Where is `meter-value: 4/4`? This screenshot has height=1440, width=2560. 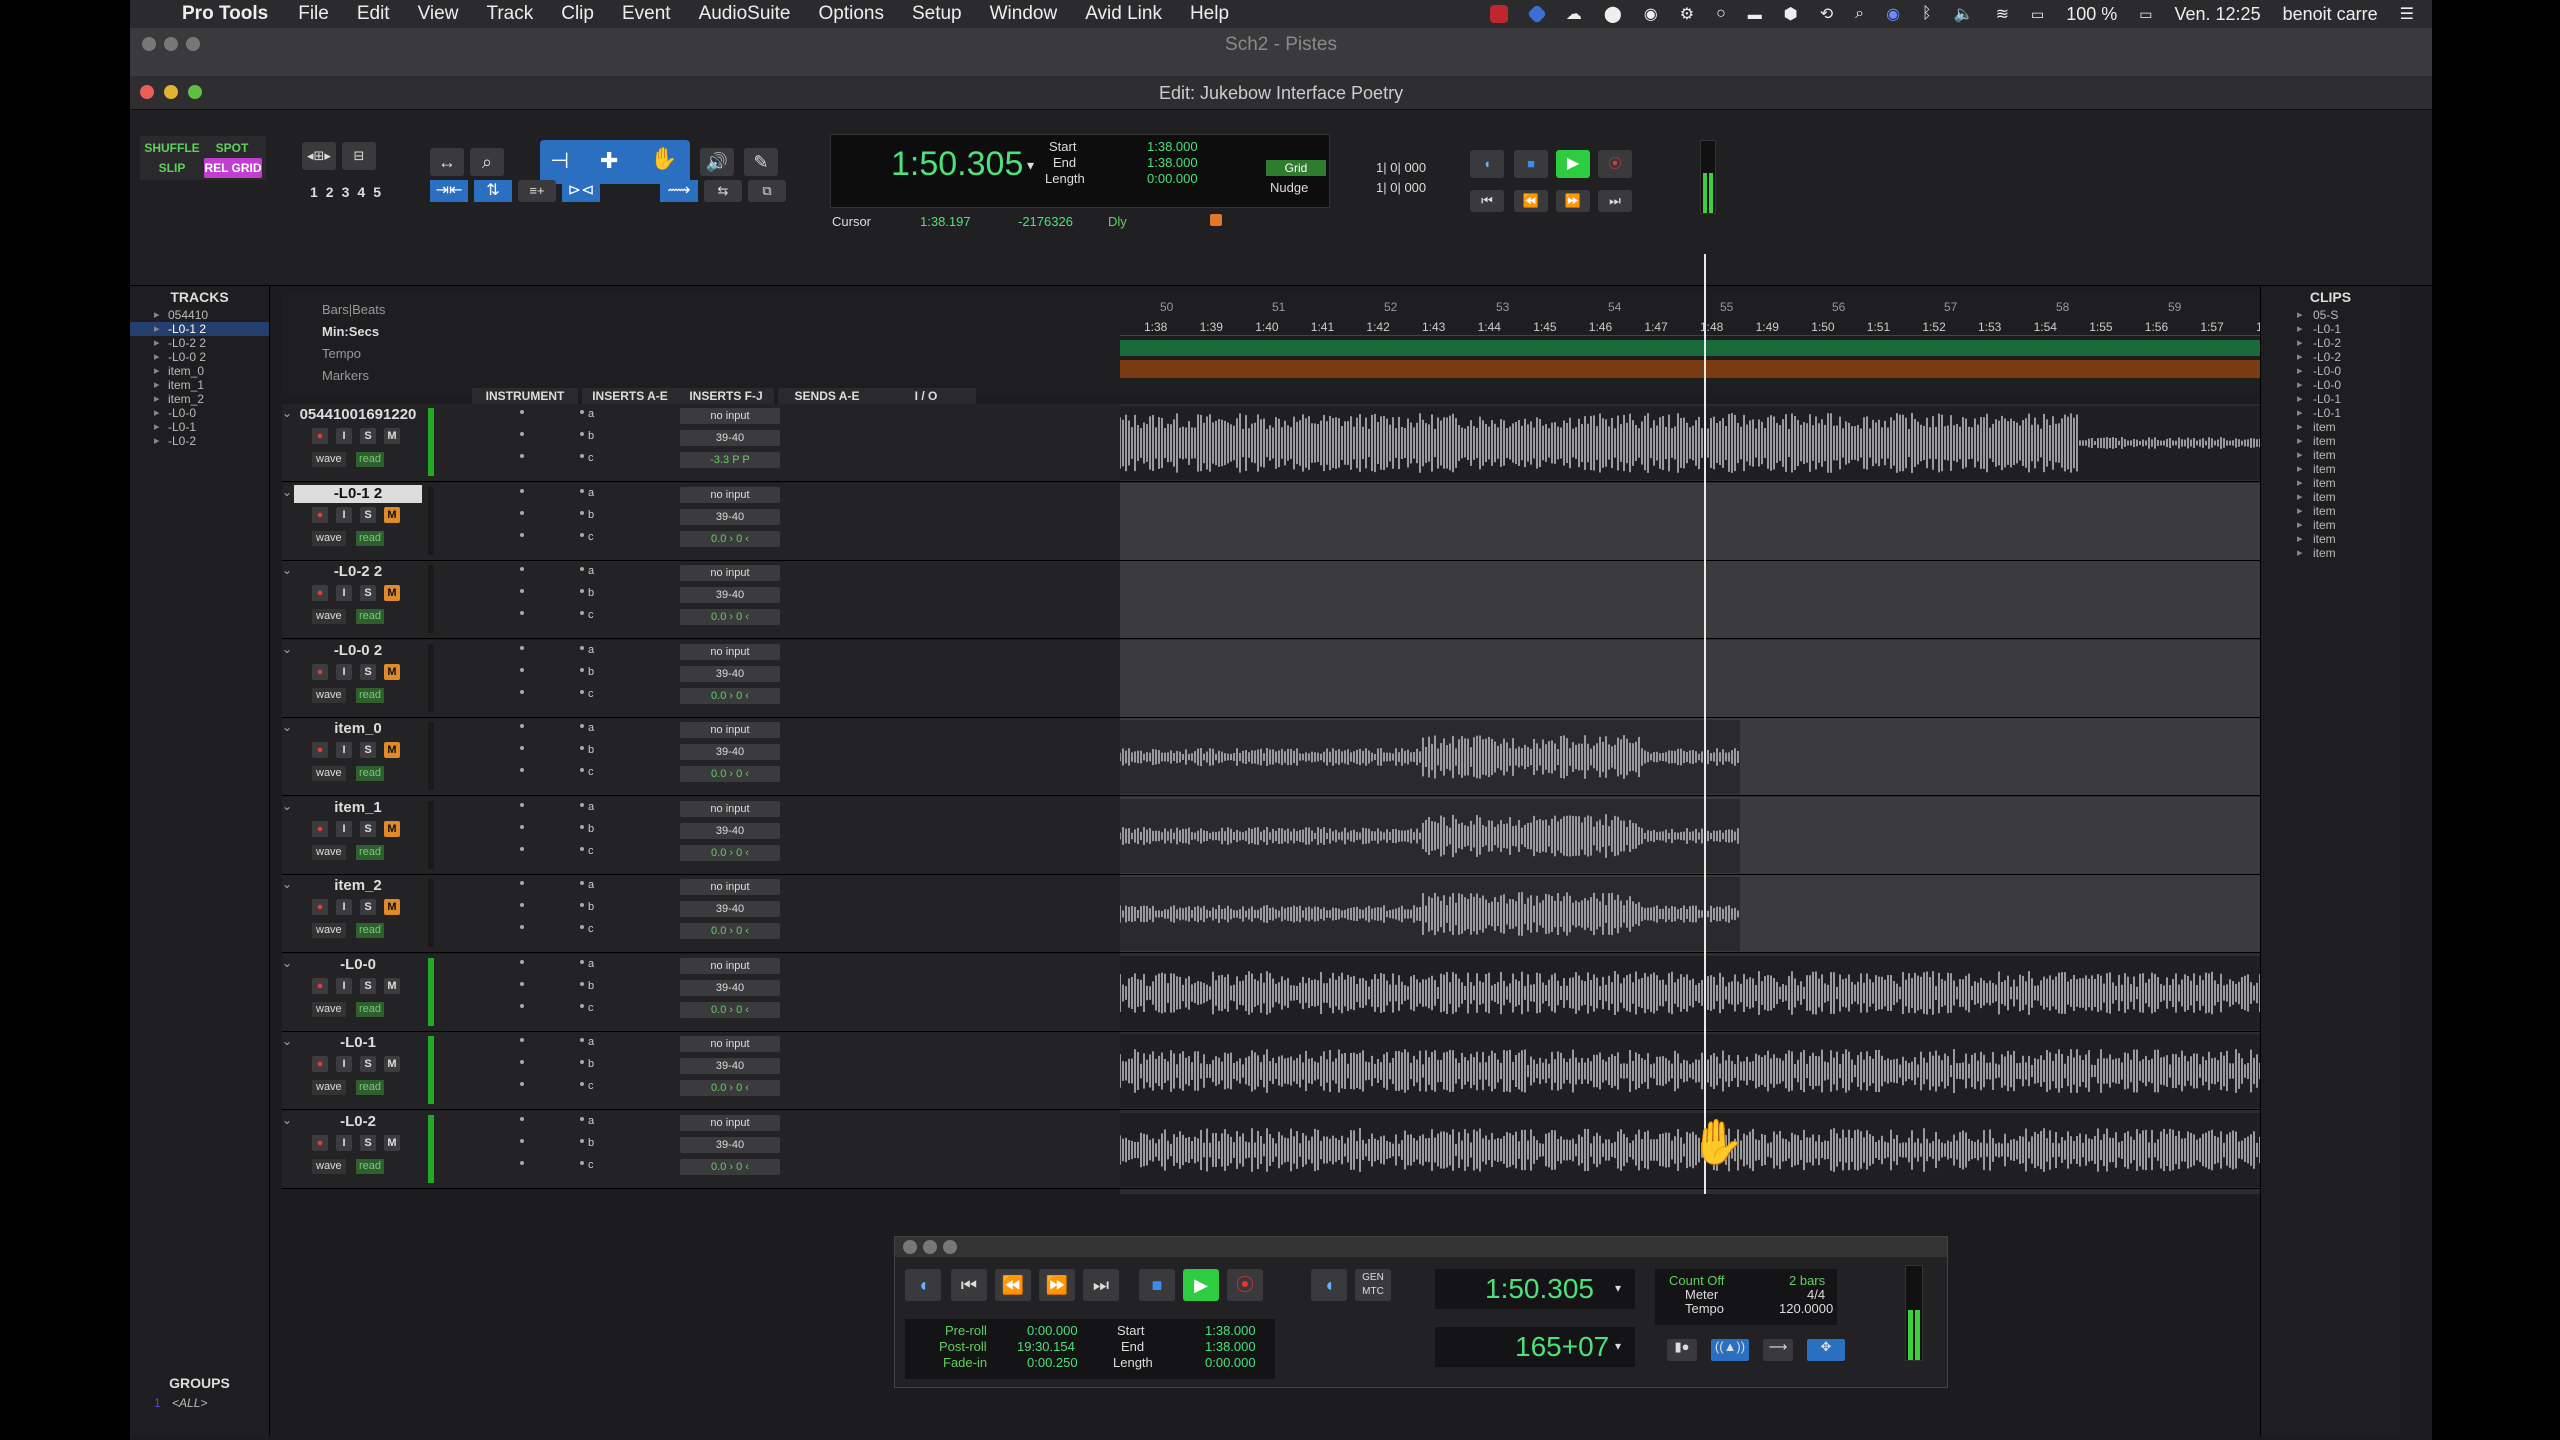 meter-value: 4/4 is located at coordinates (1816, 1294).